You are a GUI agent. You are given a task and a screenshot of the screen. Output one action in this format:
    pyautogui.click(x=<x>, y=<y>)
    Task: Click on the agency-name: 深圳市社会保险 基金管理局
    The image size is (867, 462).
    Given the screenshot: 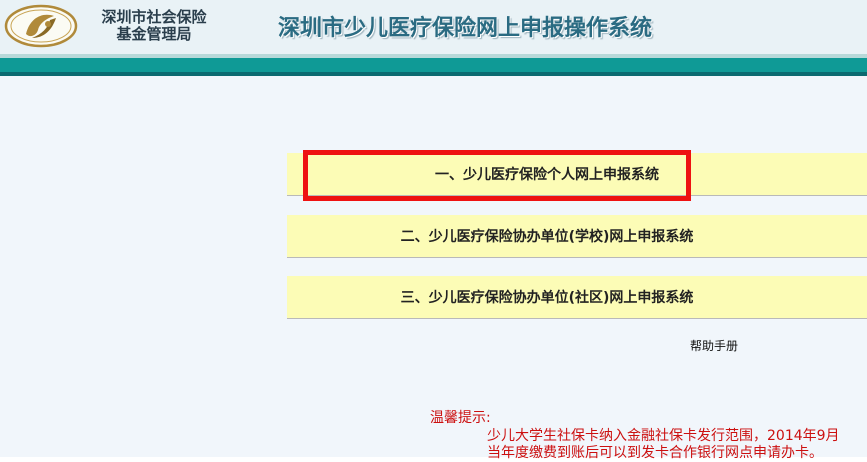 What is the action you would take?
    pyautogui.click(x=154, y=26)
    